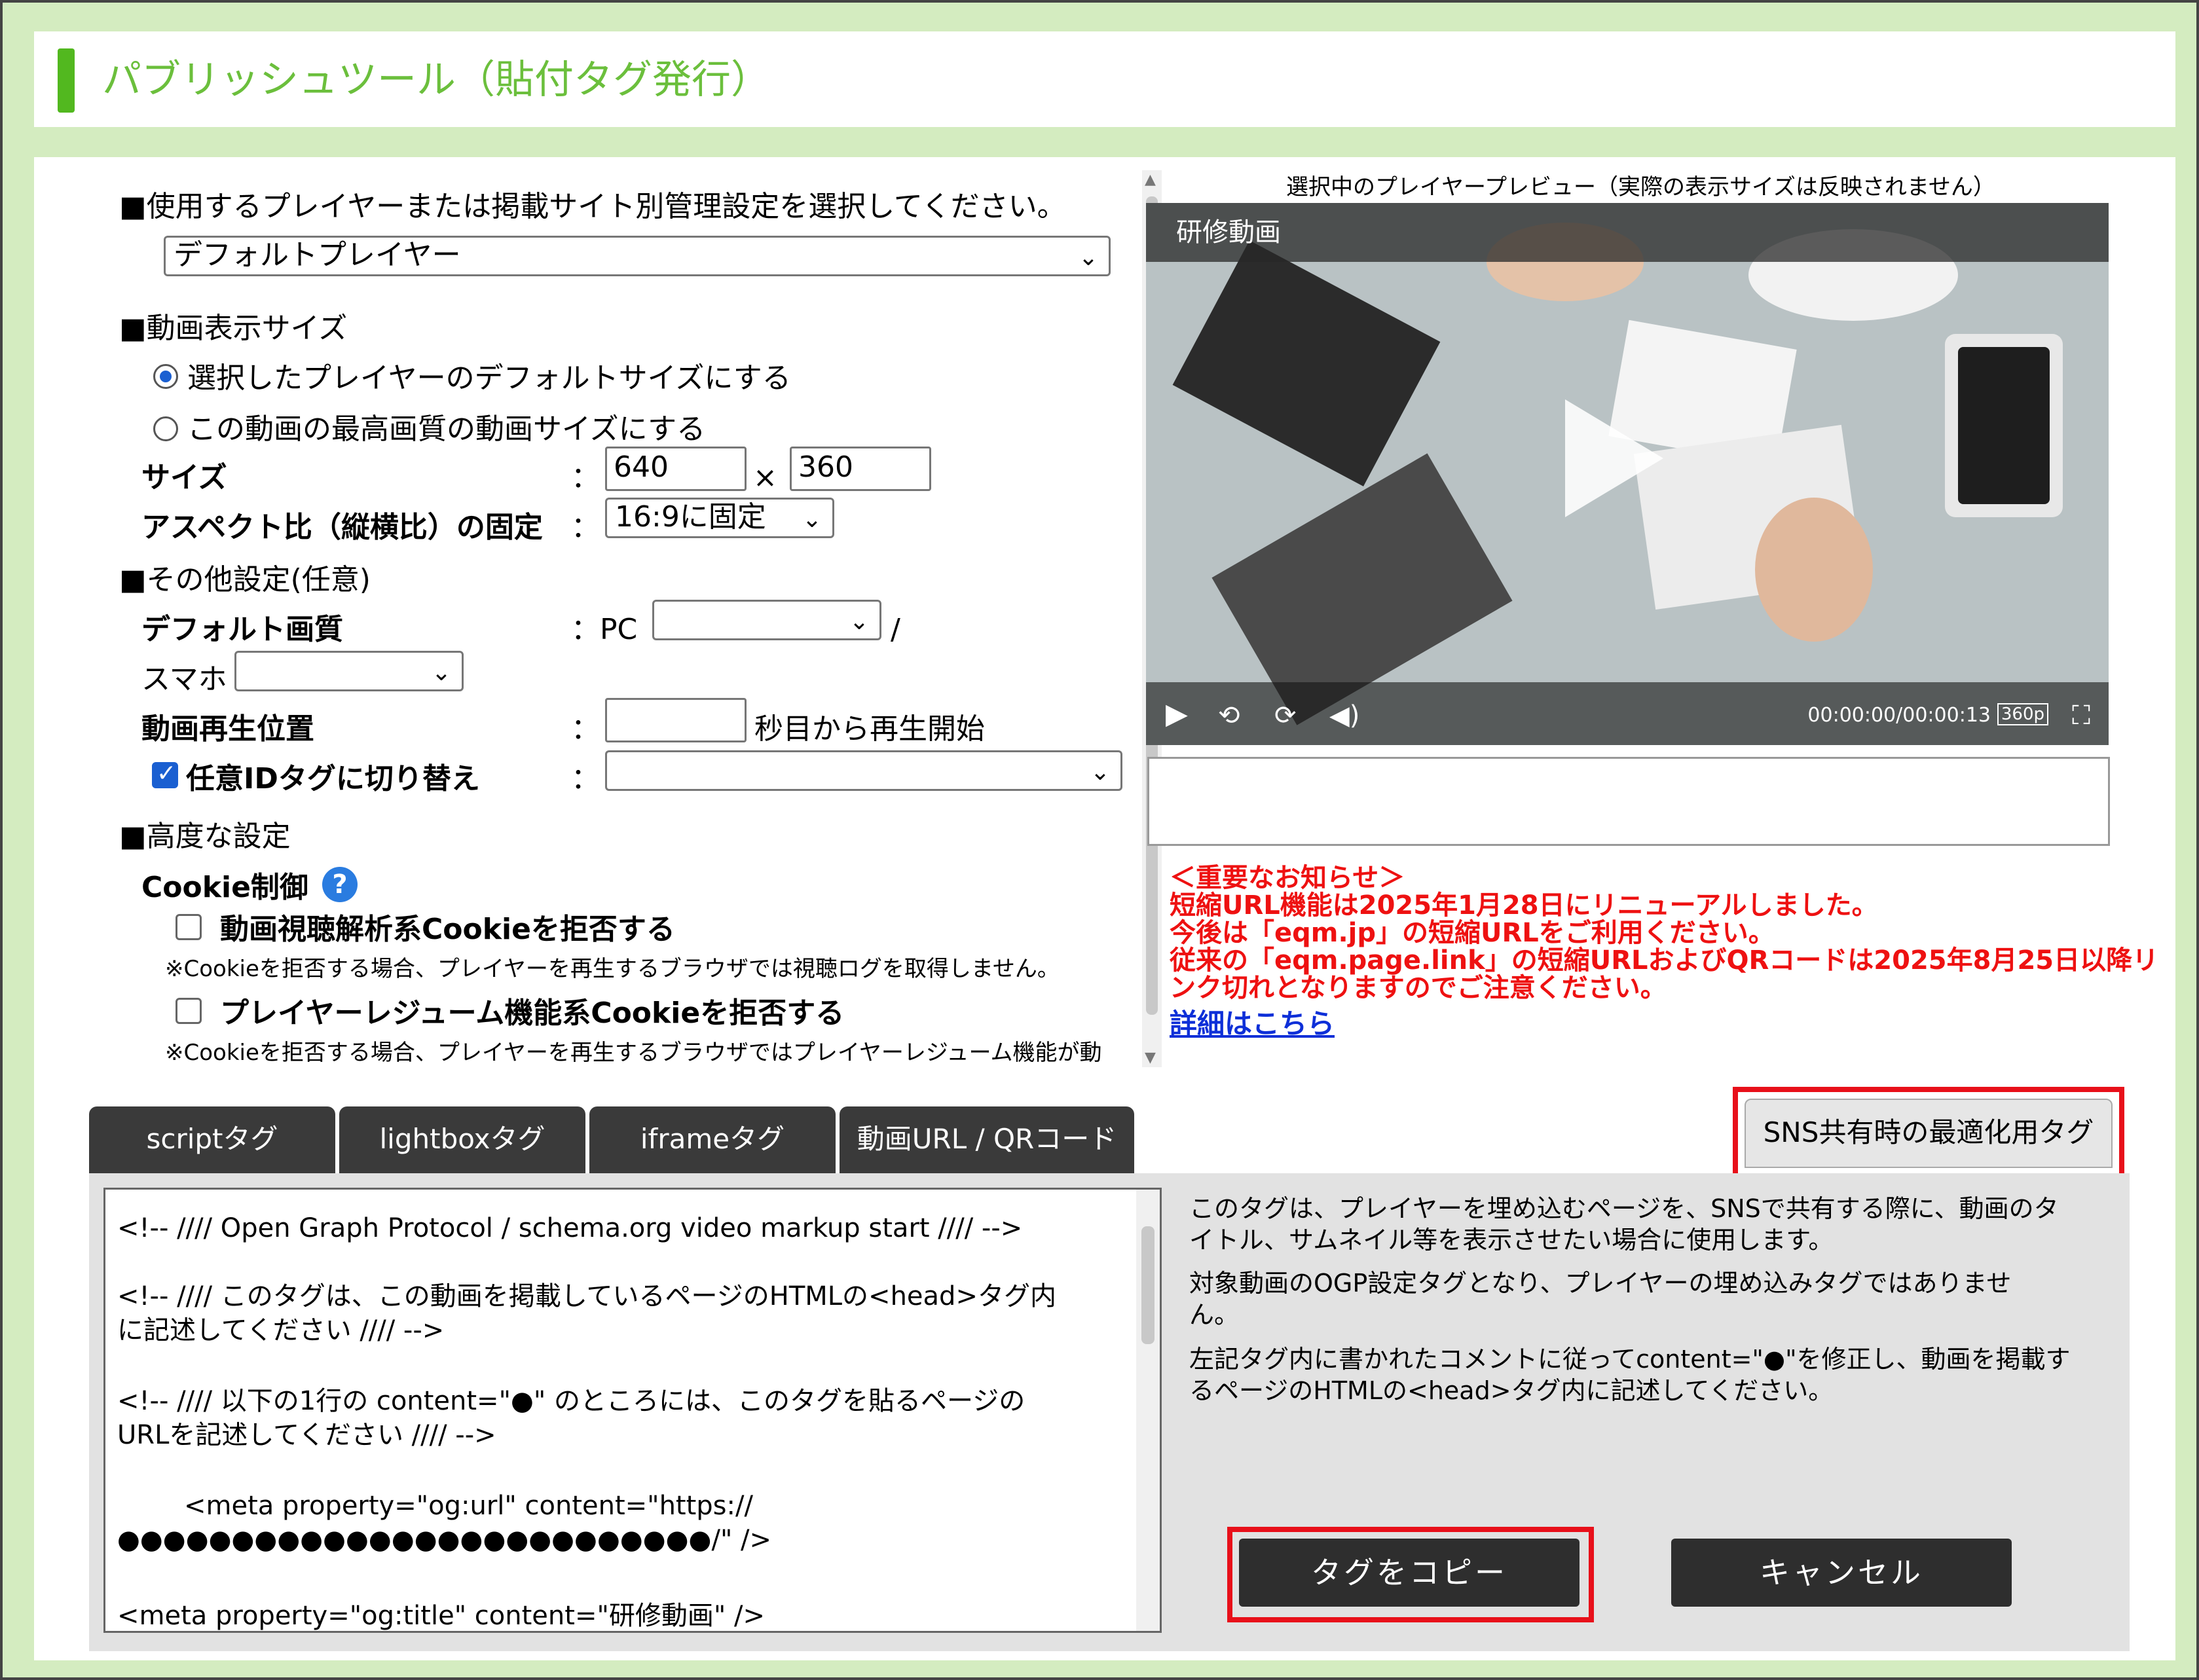 This screenshot has width=2199, height=1680. What do you see at coordinates (532, 1013) in the screenshot?
I see `cookie-resume-label: プレイヤーレジューム機能系Cookieを拒否する` at bounding box center [532, 1013].